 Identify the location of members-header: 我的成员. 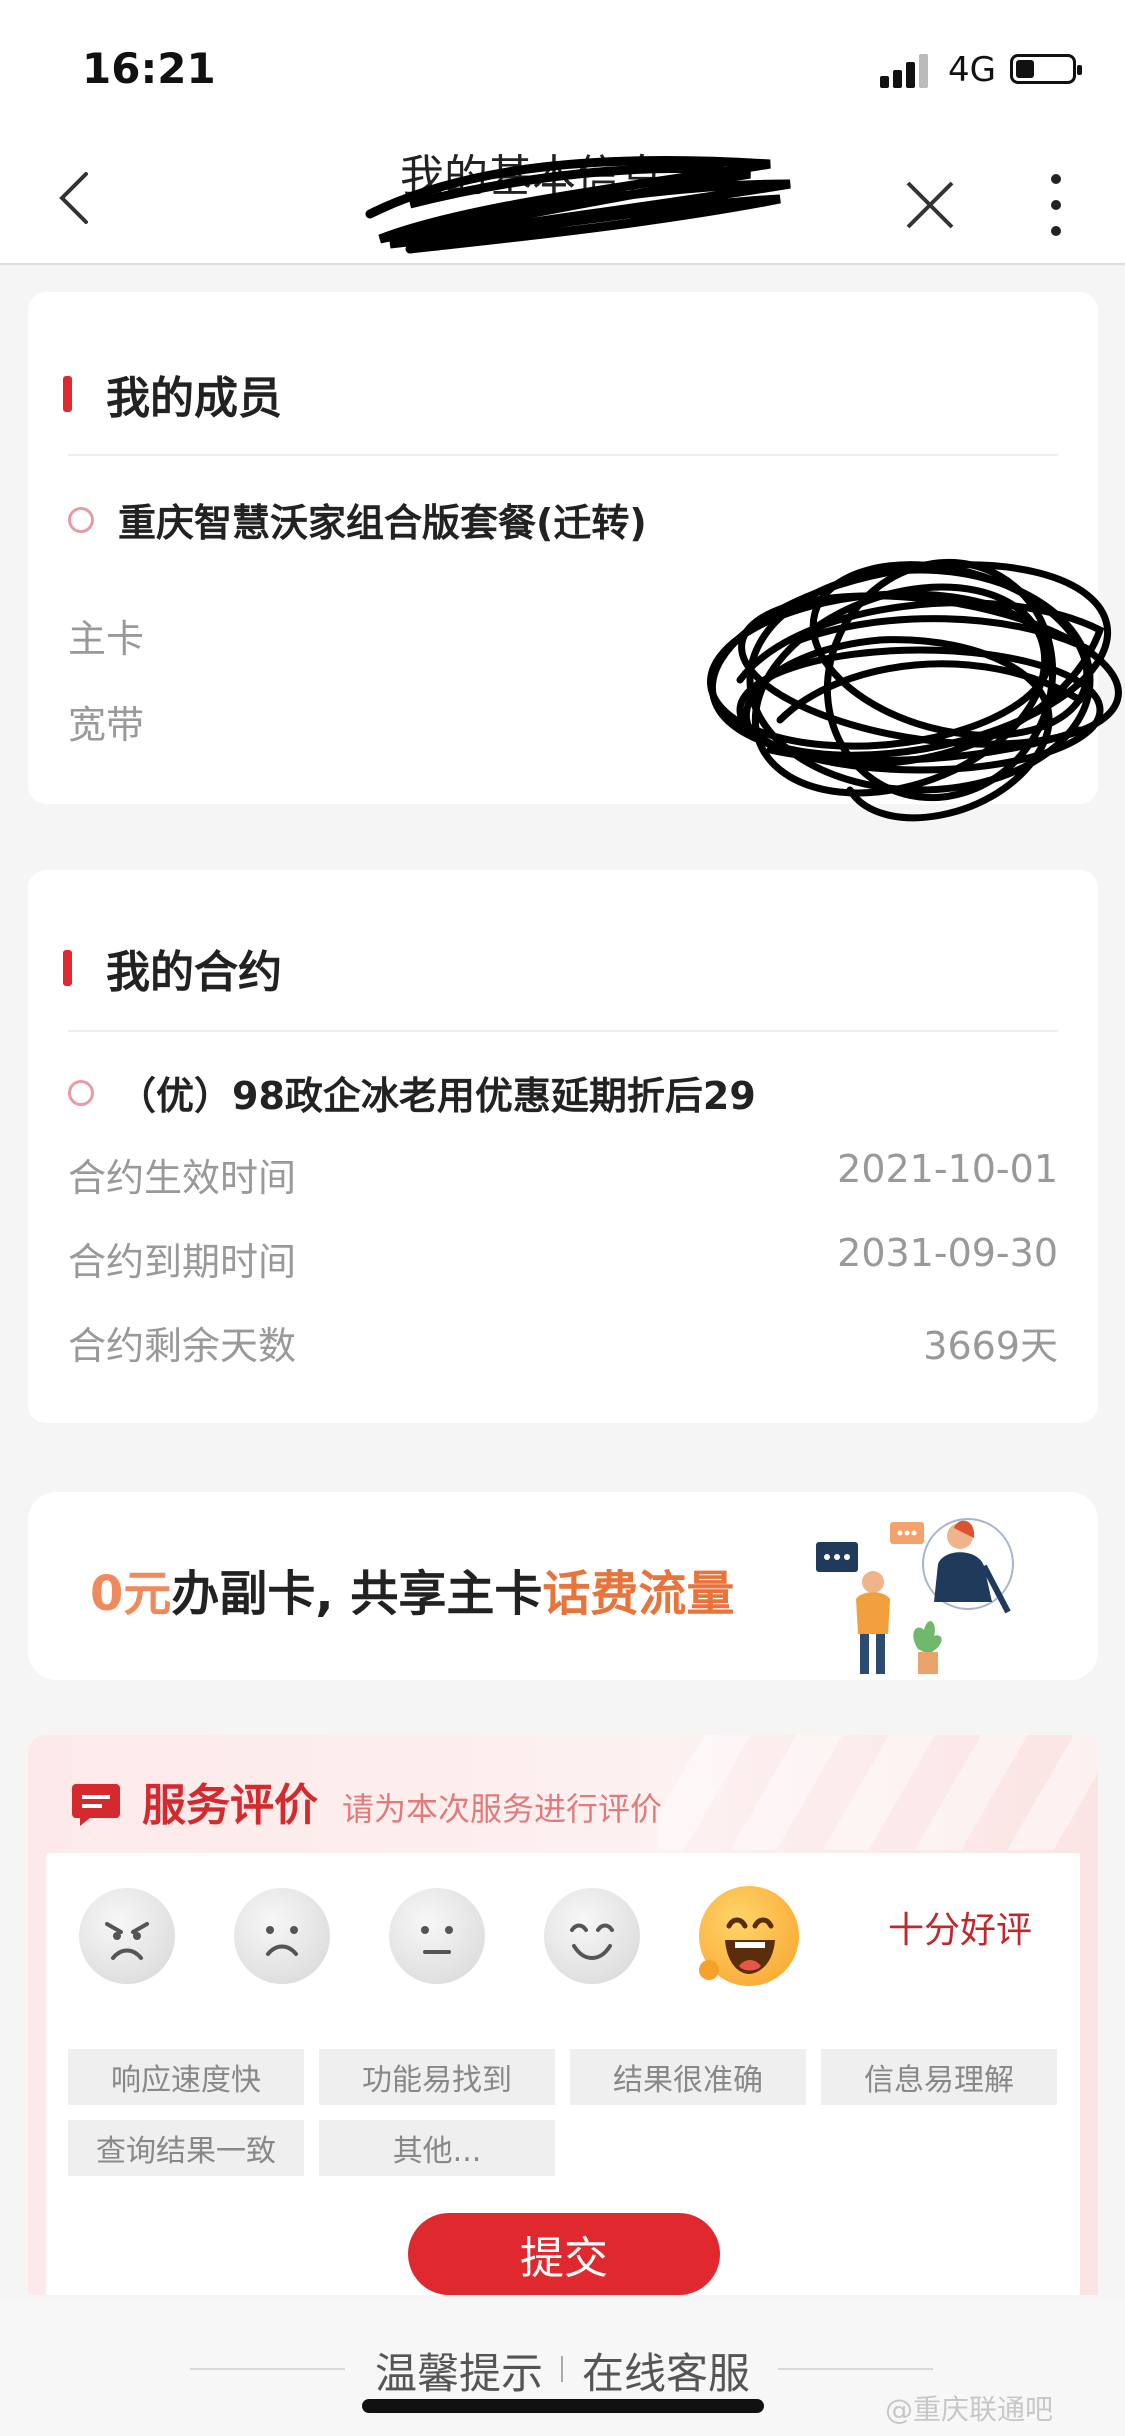
(172, 394).